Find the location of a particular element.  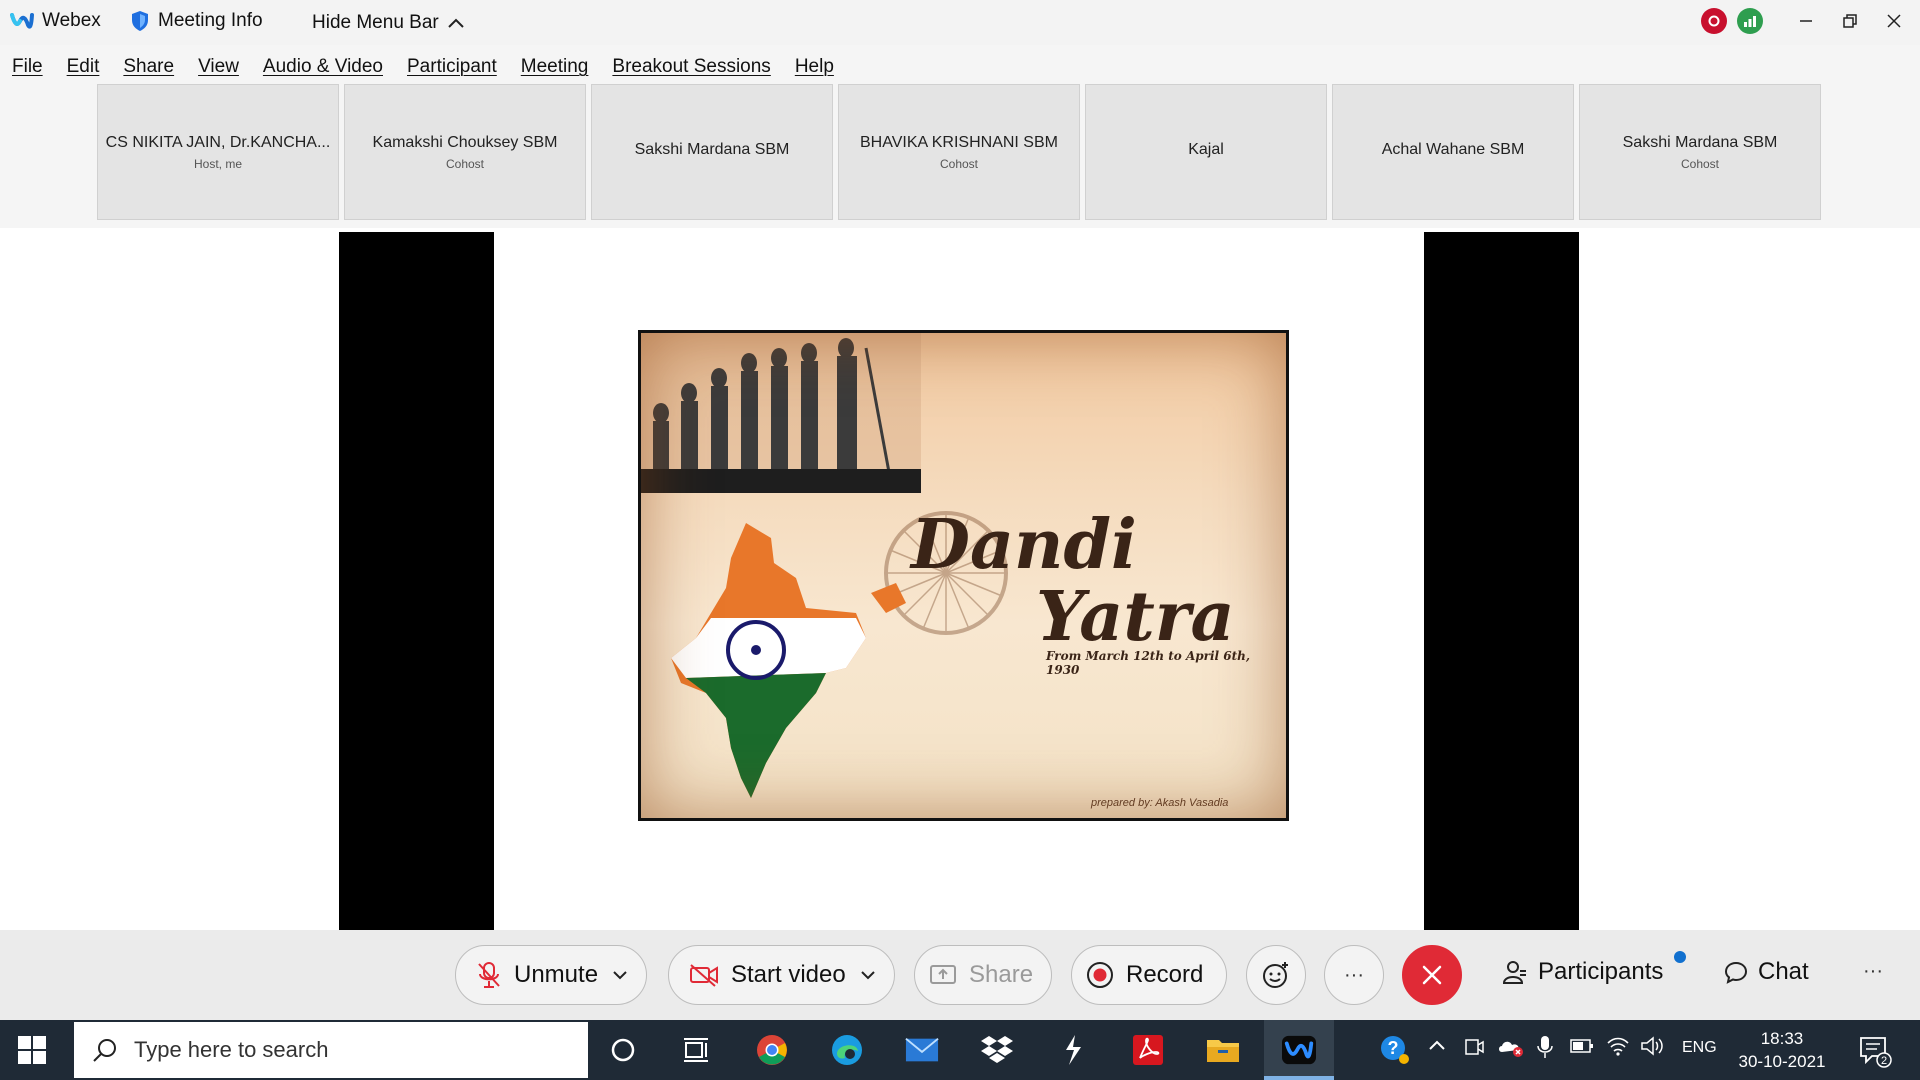

menu-help: Help is located at coordinates (814, 67).